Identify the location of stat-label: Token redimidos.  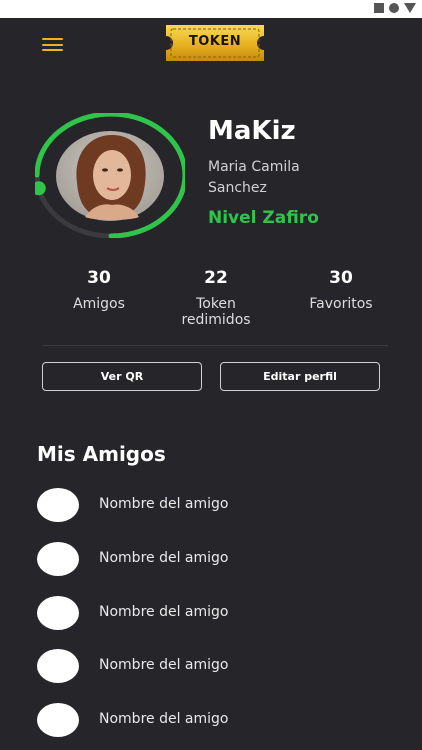
(216, 312).